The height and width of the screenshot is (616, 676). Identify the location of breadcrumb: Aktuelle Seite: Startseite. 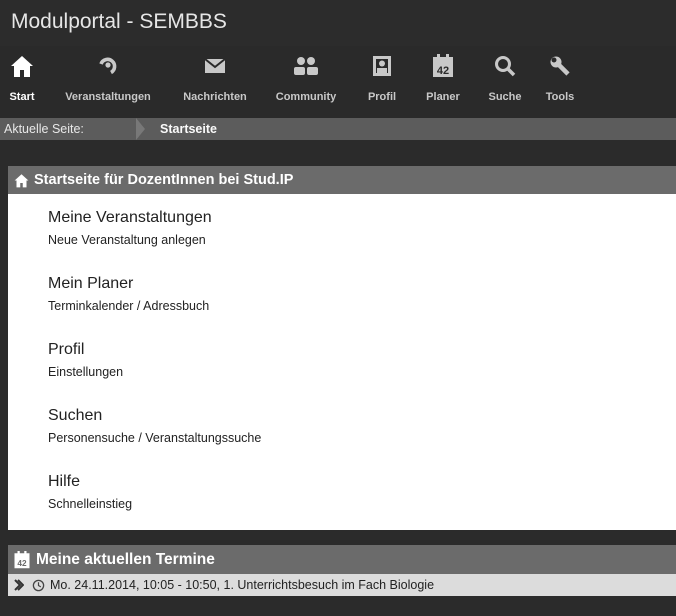
(338, 129).